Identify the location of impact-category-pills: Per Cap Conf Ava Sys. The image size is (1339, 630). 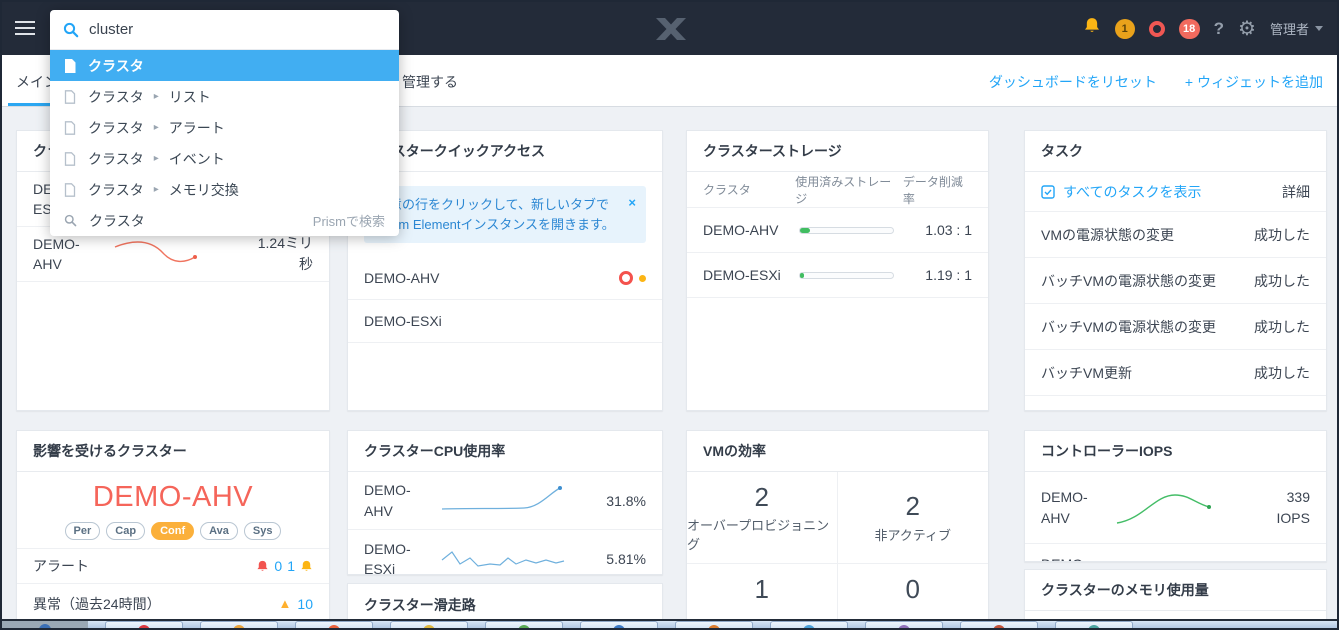
(173, 531).